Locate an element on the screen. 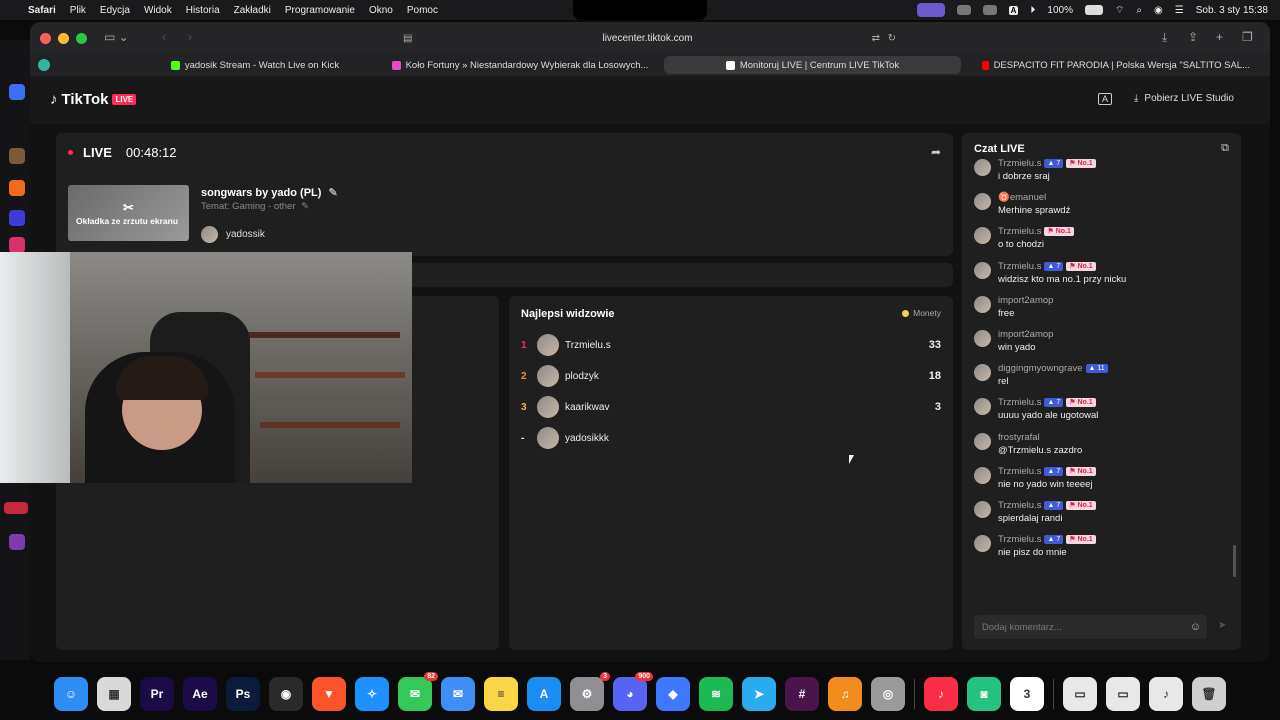 This screenshot has height=720, width=1280. input-source-icon: A is located at coordinates (1013, 10).